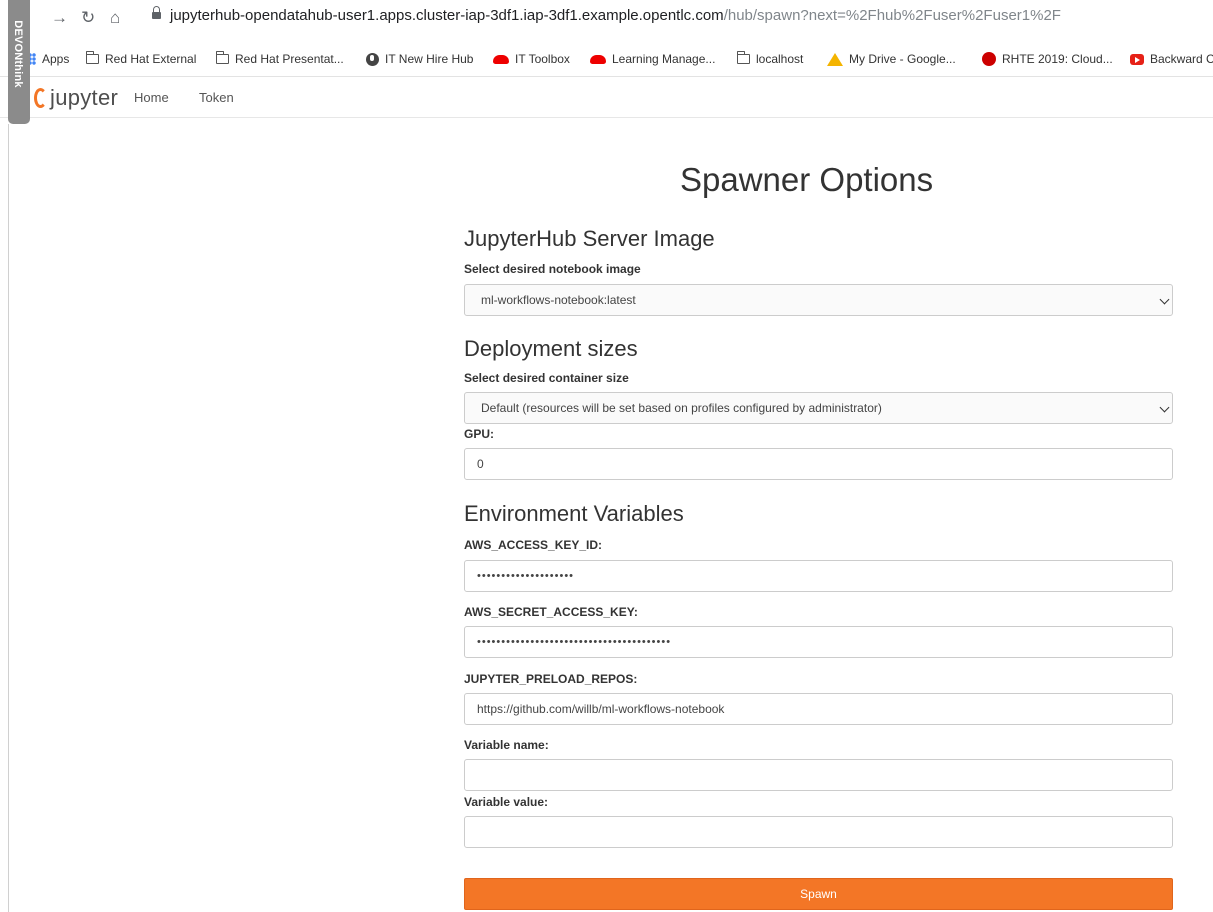 The width and height of the screenshot is (1213, 912). Describe the element at coordinates (818, 576) in the screenshot. I see `aws-access-key-input: ••••••••••••••••••••` at that location.